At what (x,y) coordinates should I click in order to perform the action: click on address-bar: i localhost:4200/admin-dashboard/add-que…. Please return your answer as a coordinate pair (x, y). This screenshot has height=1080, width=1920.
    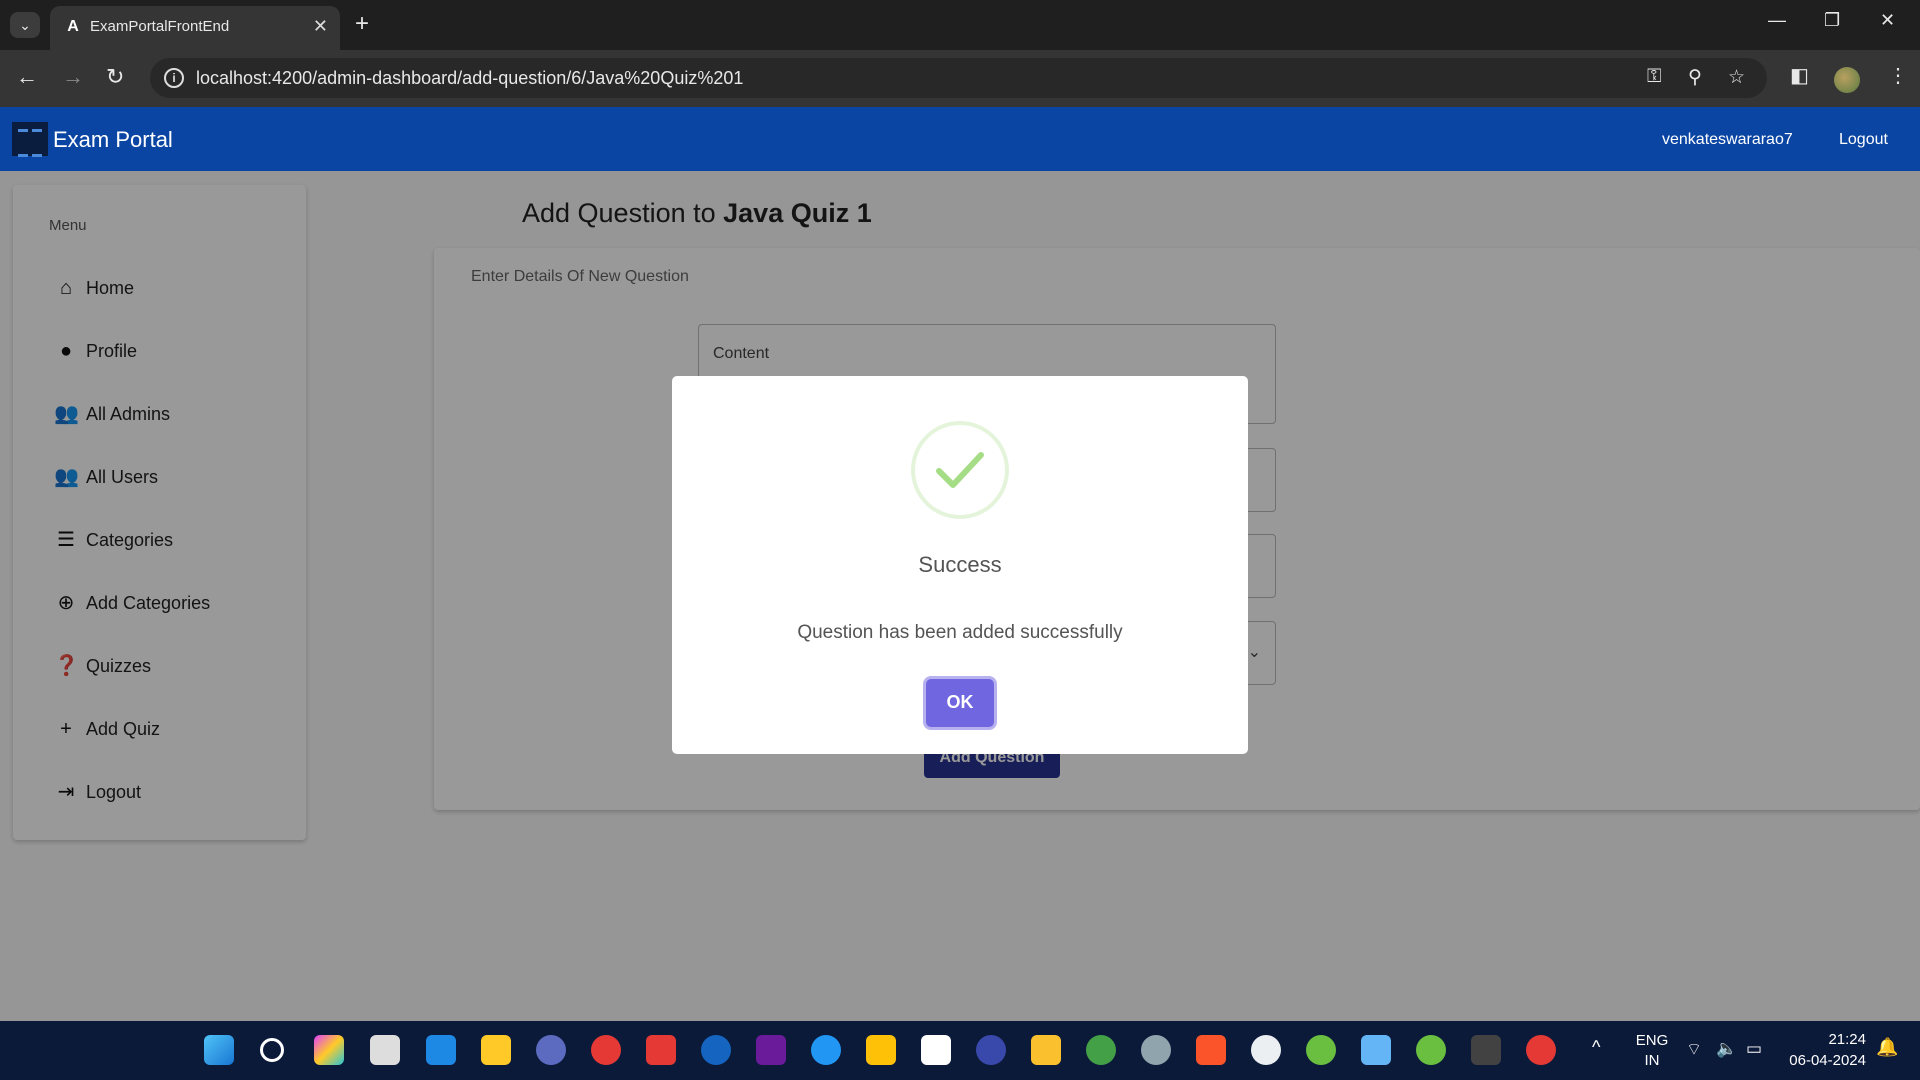
    Looking at the image, I should click on (958, 78).